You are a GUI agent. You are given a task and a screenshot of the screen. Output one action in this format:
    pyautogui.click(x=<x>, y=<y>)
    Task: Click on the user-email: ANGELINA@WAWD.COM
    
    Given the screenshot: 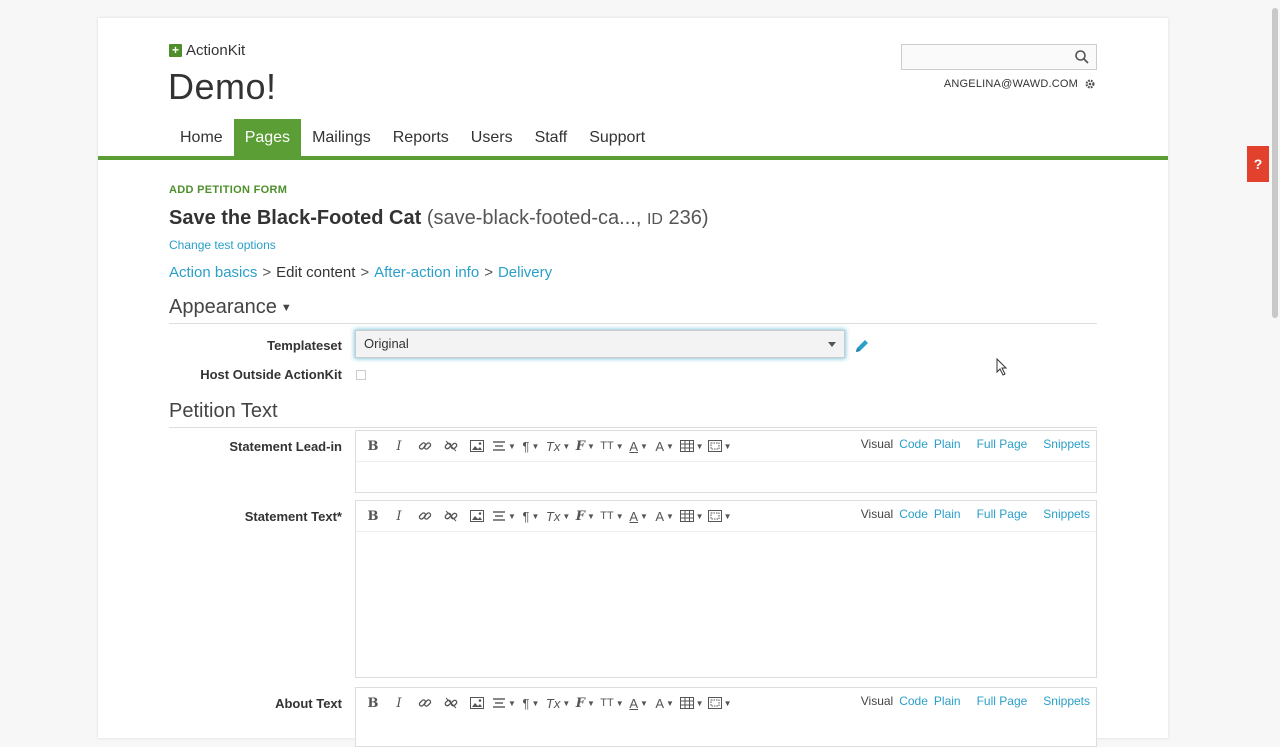 What is the action you would take?
    pyautogui.click(x=1011, y=84)
    